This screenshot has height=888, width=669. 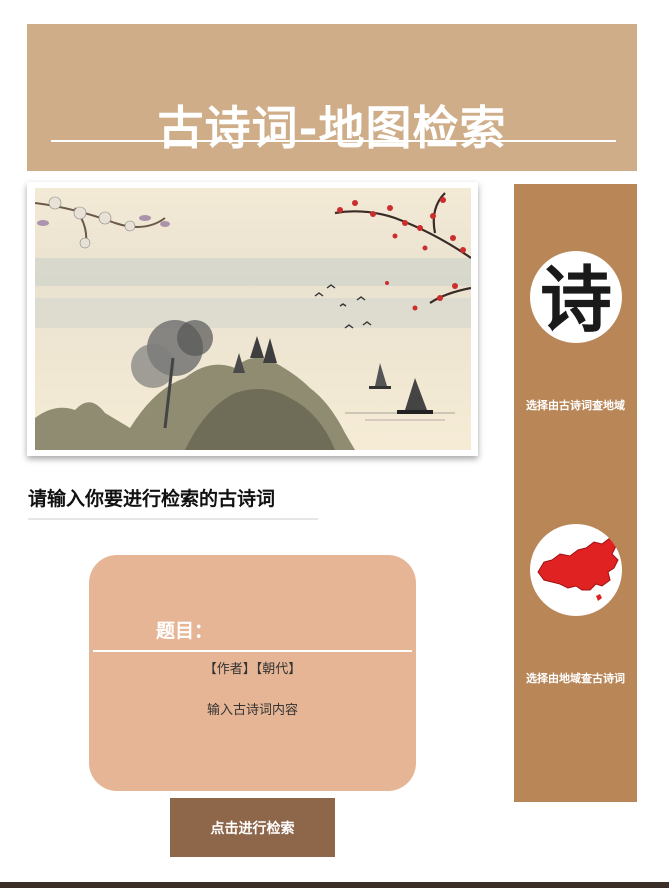 I want to click on bottom-edge, so click(x=334, y=885).